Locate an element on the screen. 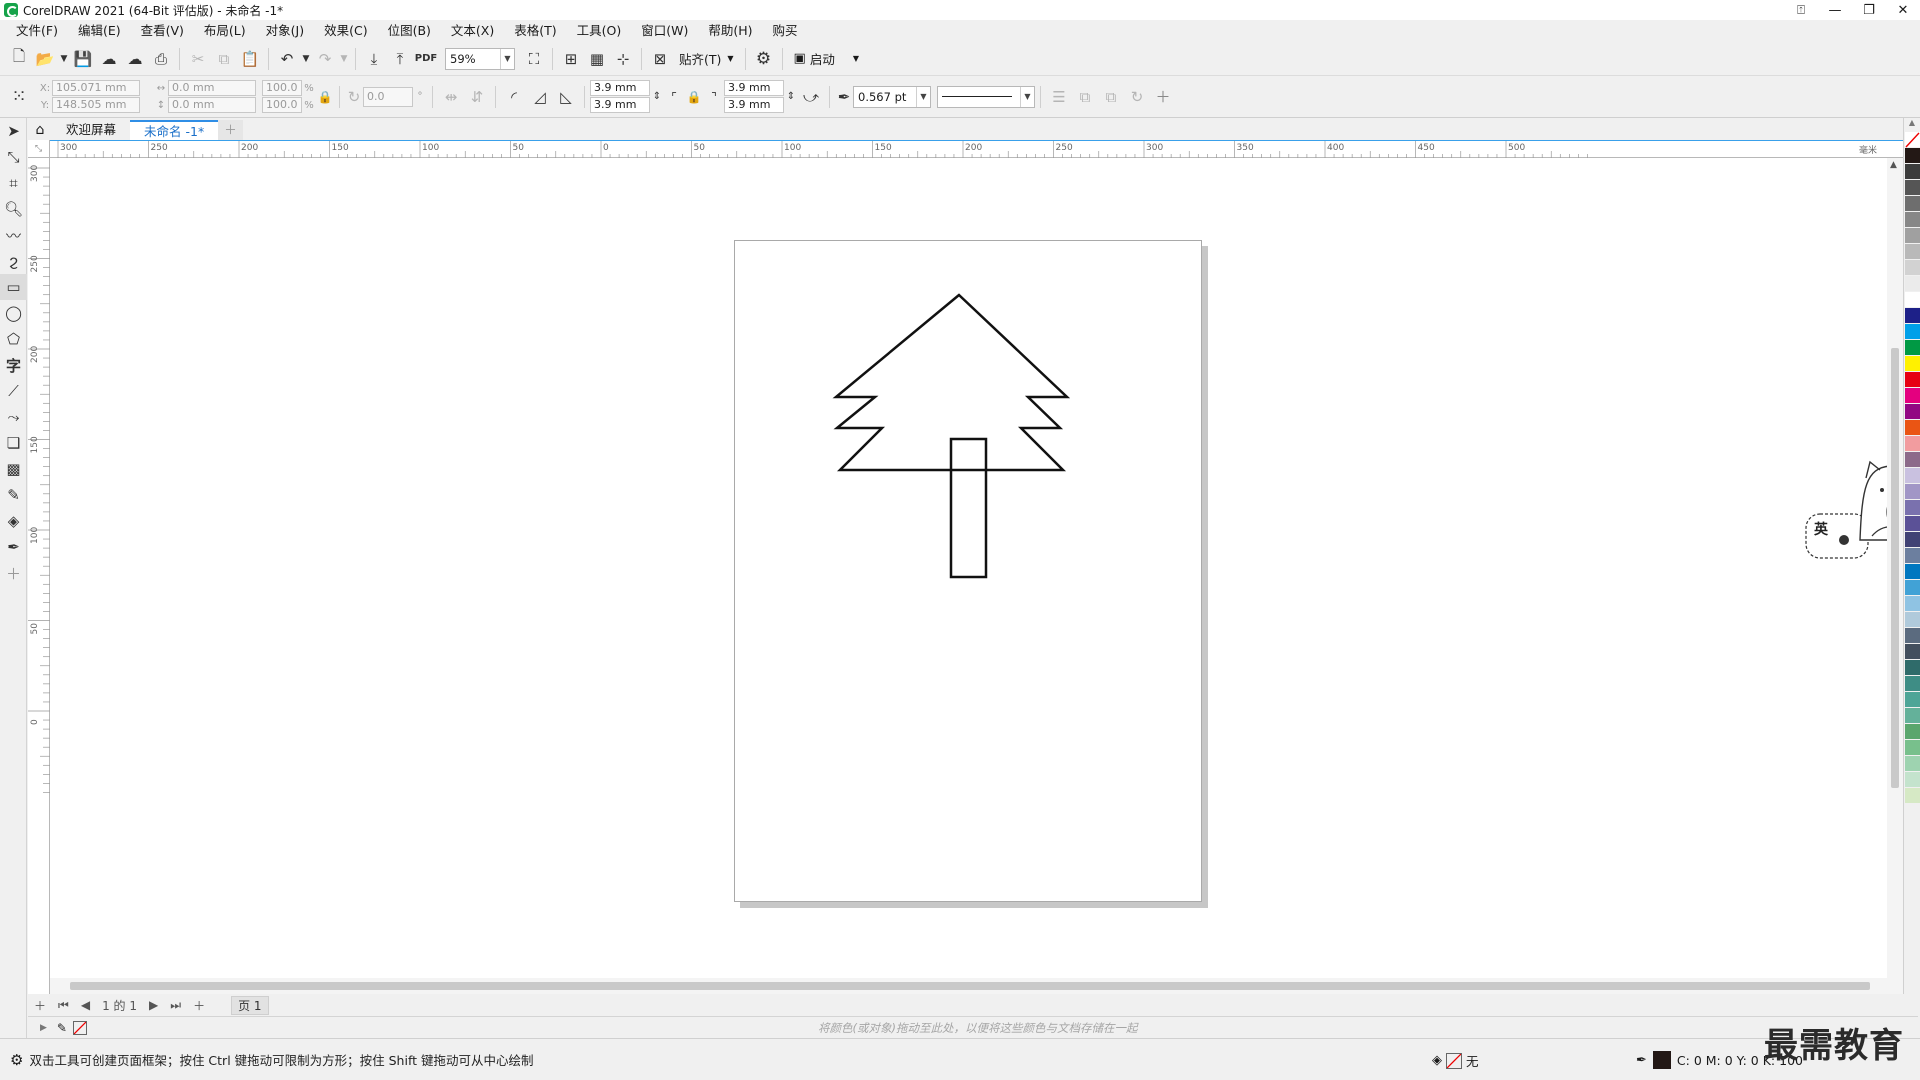 Image resolution: width=1920 pixels, height=1080 pixels. relative-corner-scaling-icon: ⤻ is located at coordinates (811, 97).